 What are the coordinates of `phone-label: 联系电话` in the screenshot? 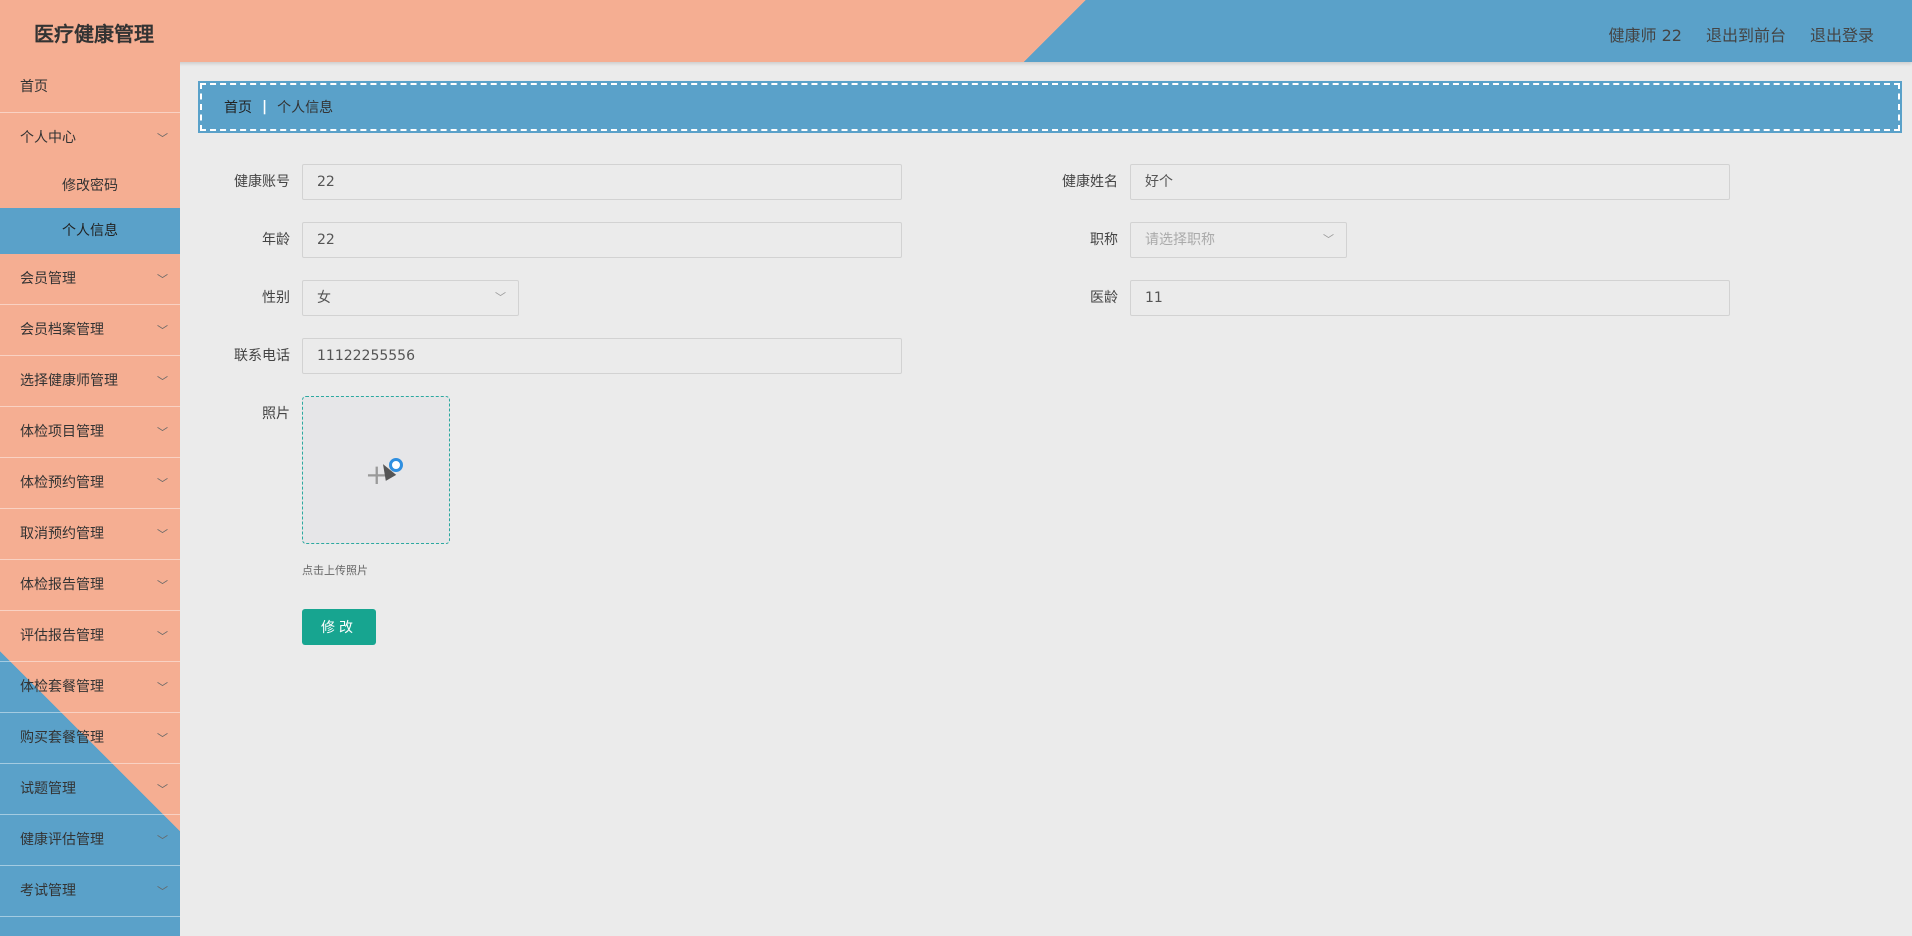 It's located at (262, 356).